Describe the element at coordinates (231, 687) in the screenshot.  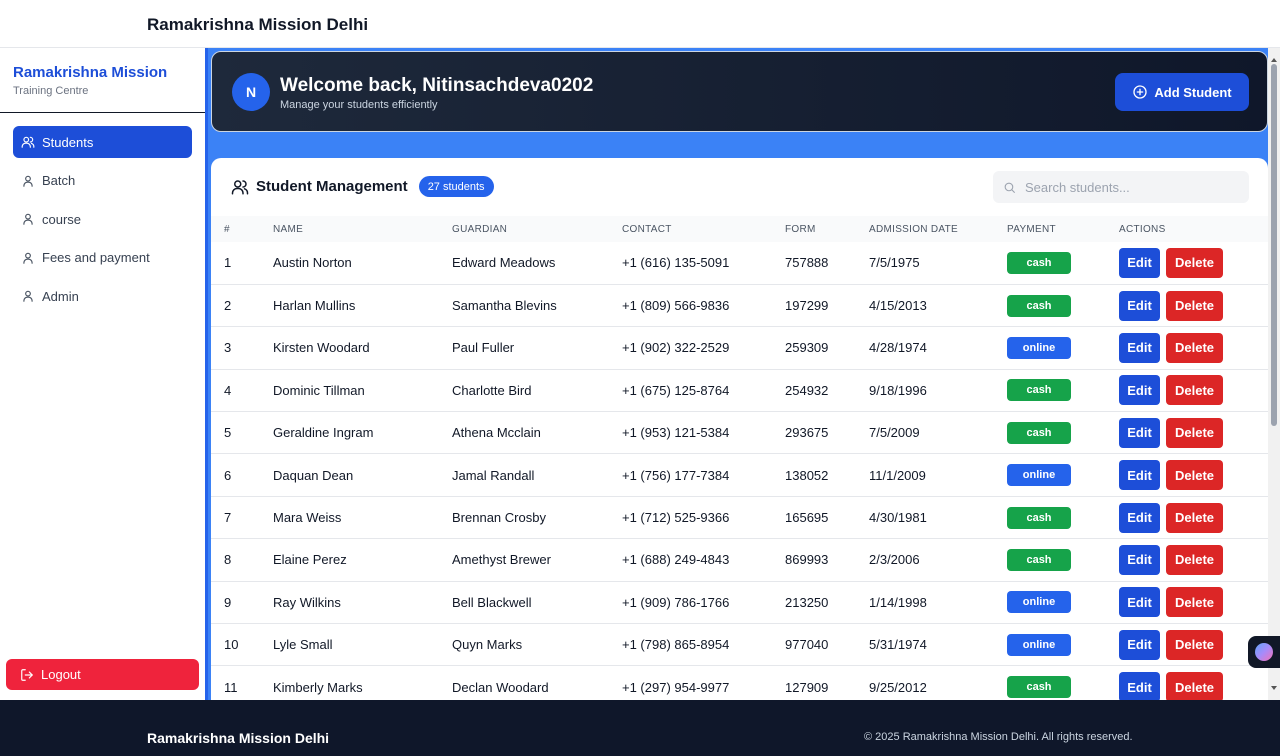
I see `row-number: 11` at that location.